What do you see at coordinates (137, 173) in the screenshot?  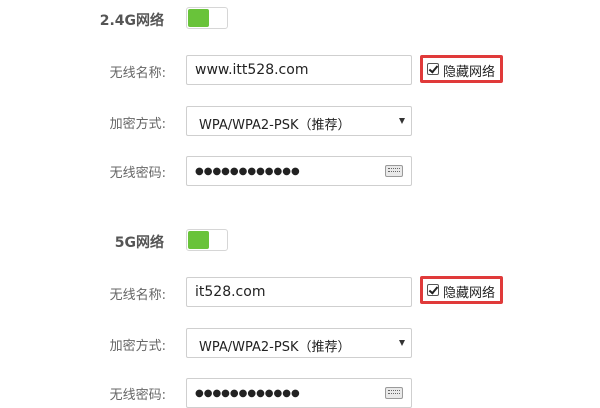 I see `band24-password-label: 无线密码:` at bounding box center [137, 173].